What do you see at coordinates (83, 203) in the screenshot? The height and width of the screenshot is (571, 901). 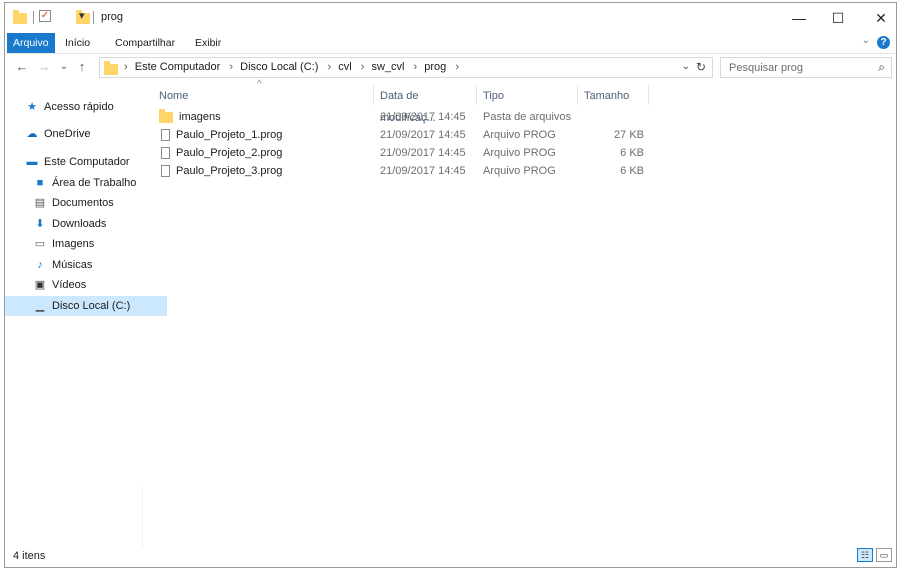 I see `sidebar-item-label: Documentos` at bounding box center [83, 203].